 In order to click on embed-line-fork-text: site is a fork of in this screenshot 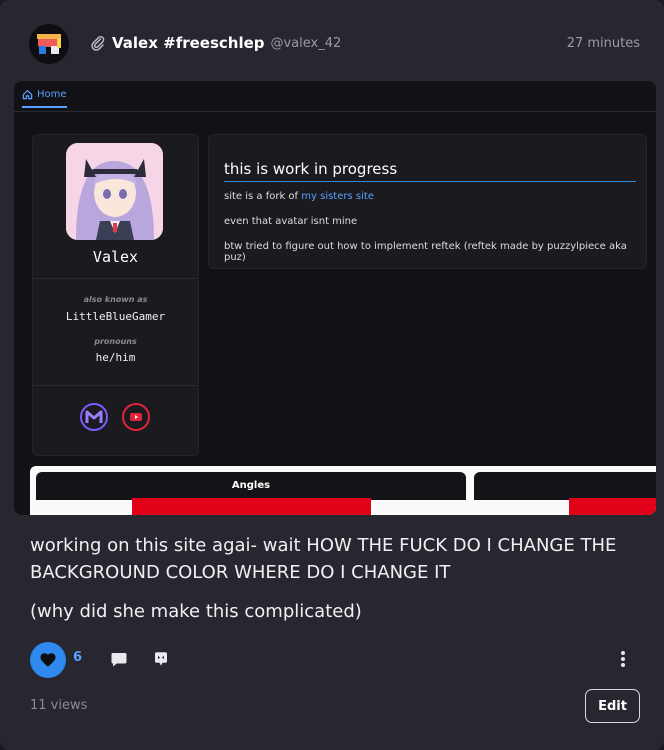, I will do `click(263, 196)`.